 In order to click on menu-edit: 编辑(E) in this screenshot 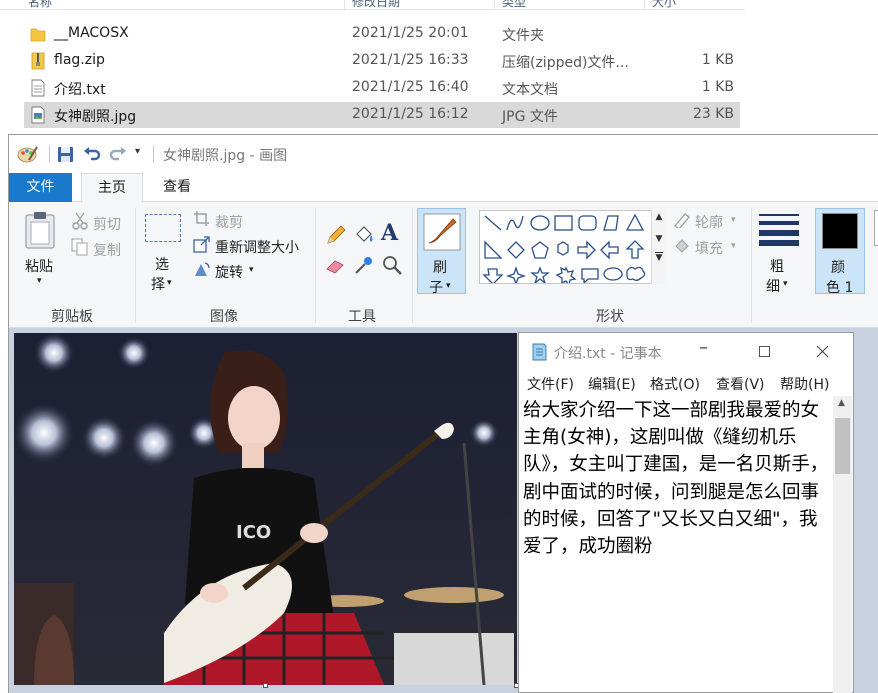, I will do `click(612, 384)`.